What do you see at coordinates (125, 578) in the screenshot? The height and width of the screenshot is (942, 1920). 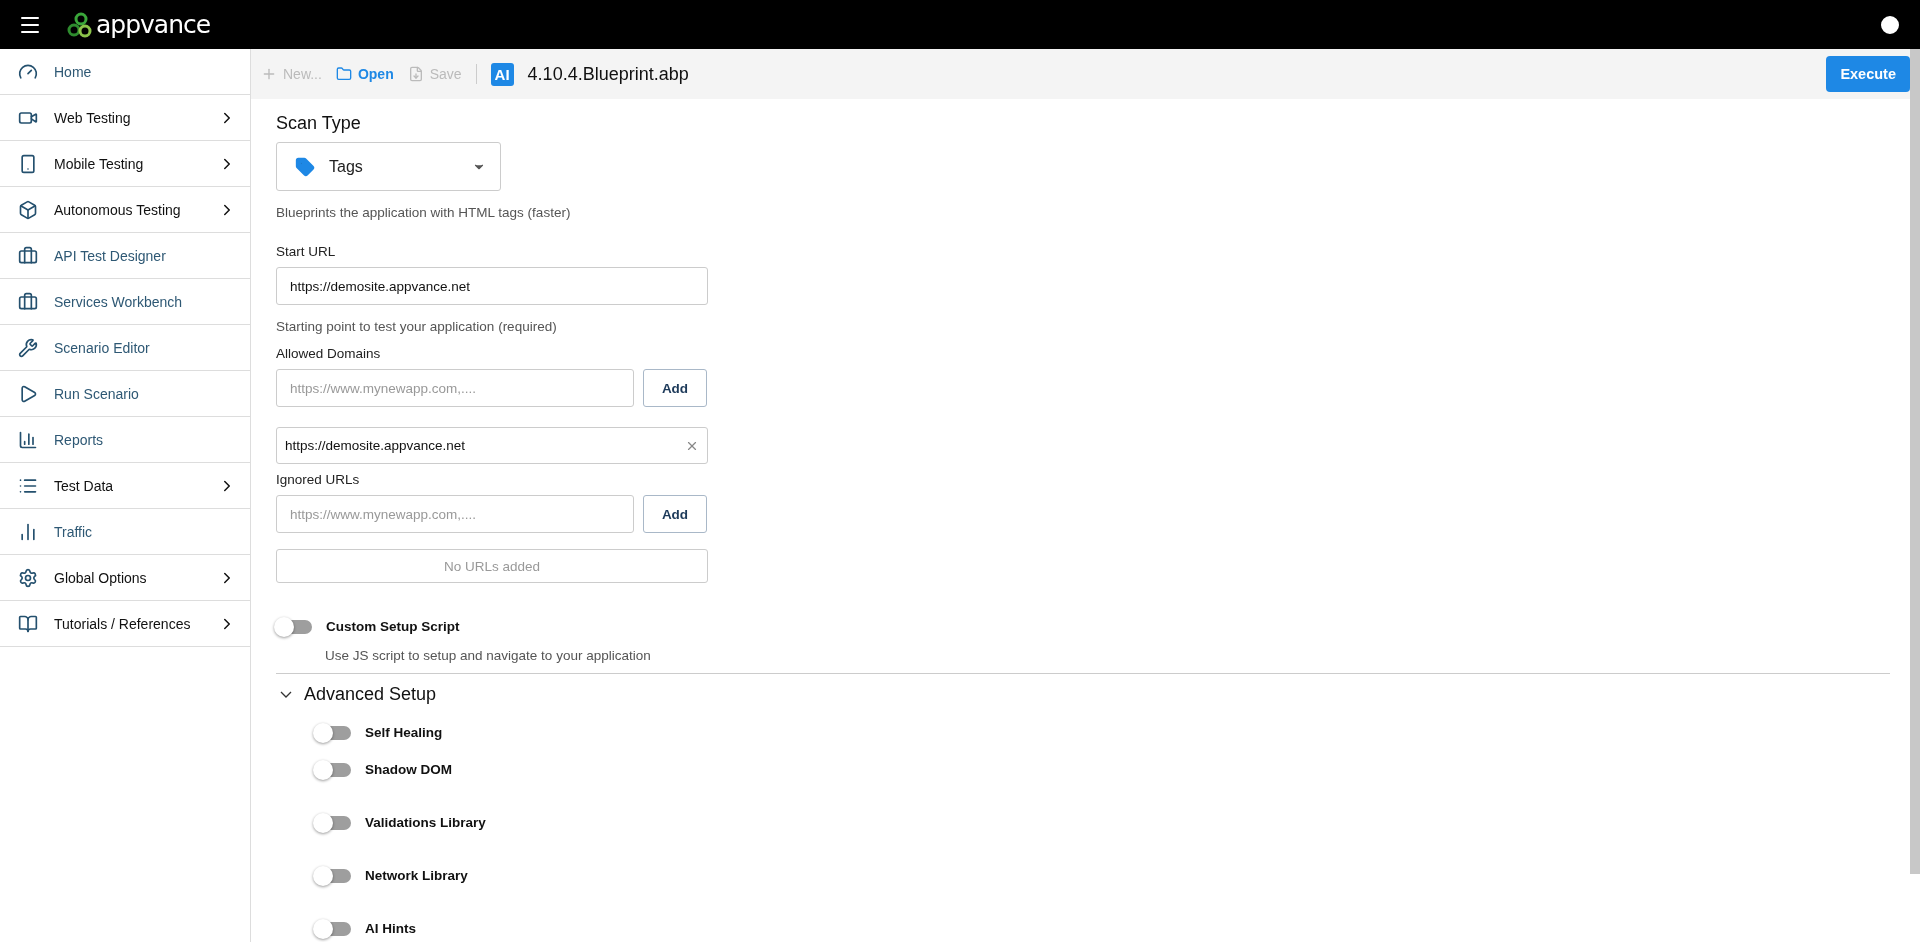 I see `sidebar-item: Global Options` at bounding box center [125, 578].